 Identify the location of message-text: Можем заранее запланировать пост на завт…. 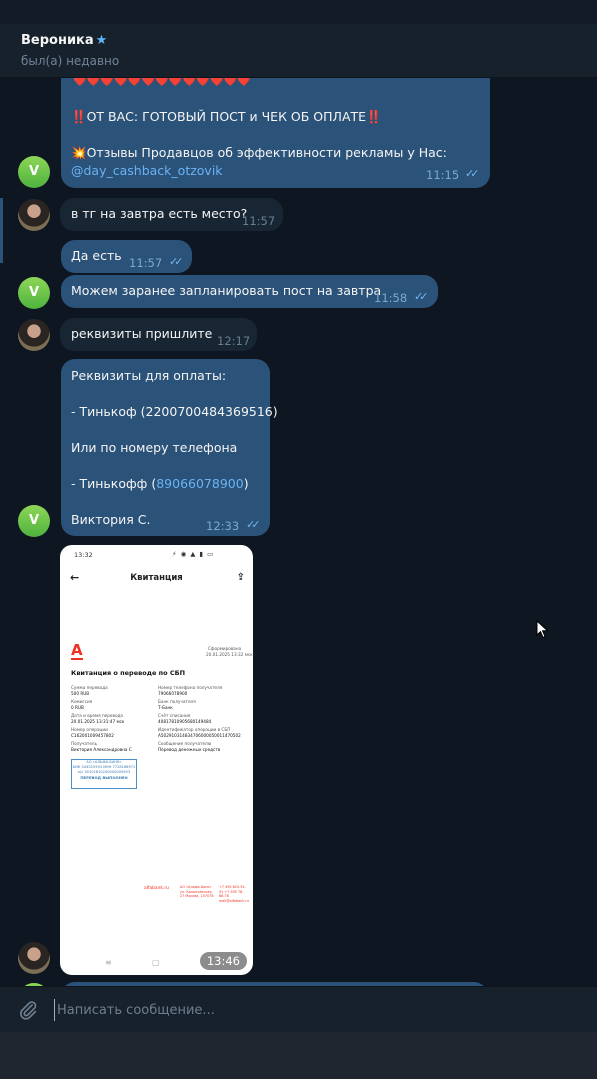
(226, 290).